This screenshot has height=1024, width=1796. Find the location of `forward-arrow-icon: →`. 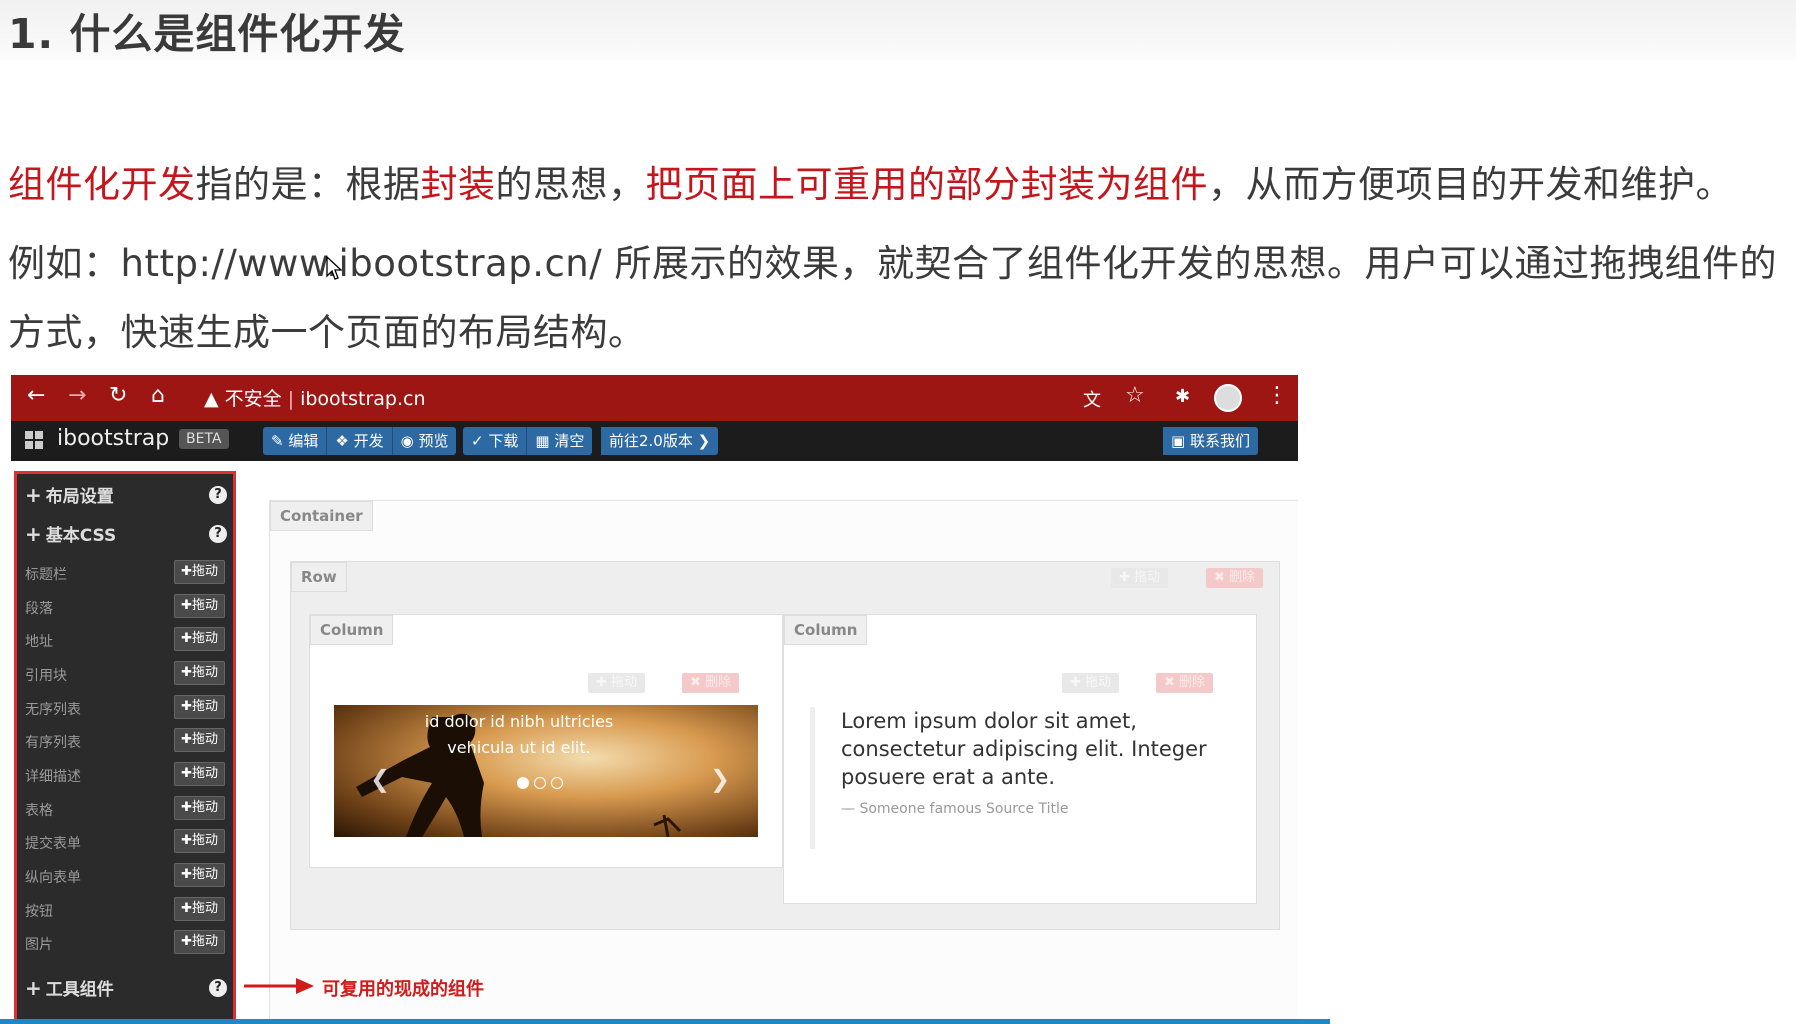

forward-arrow-icon: → is located at coordinates (77, 395).